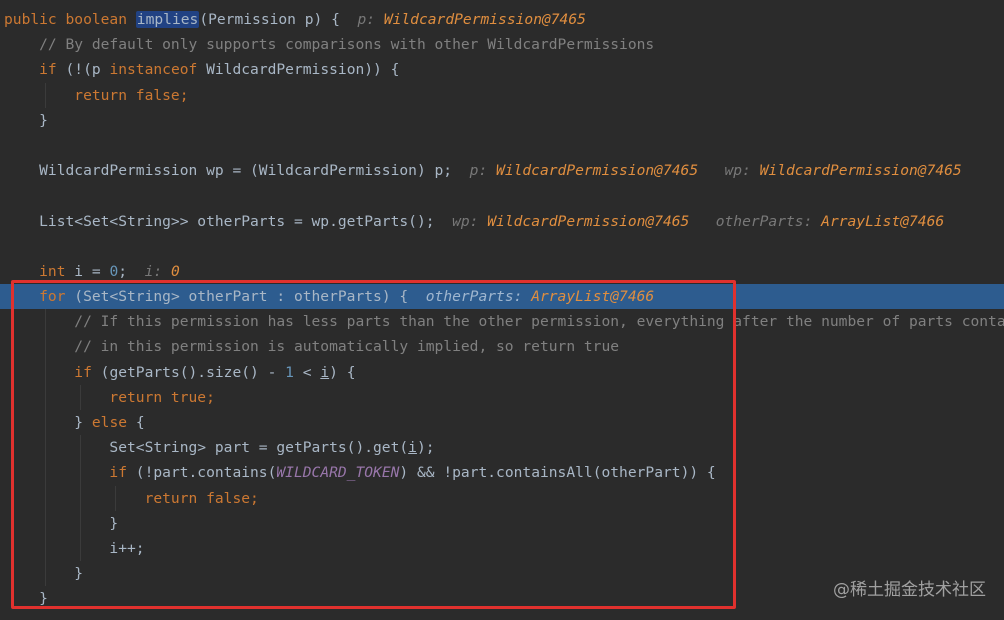 This screenshot has height=620, width=1004. I want to click on watermark: @稀土掘金技术社区, so click(909, 590).